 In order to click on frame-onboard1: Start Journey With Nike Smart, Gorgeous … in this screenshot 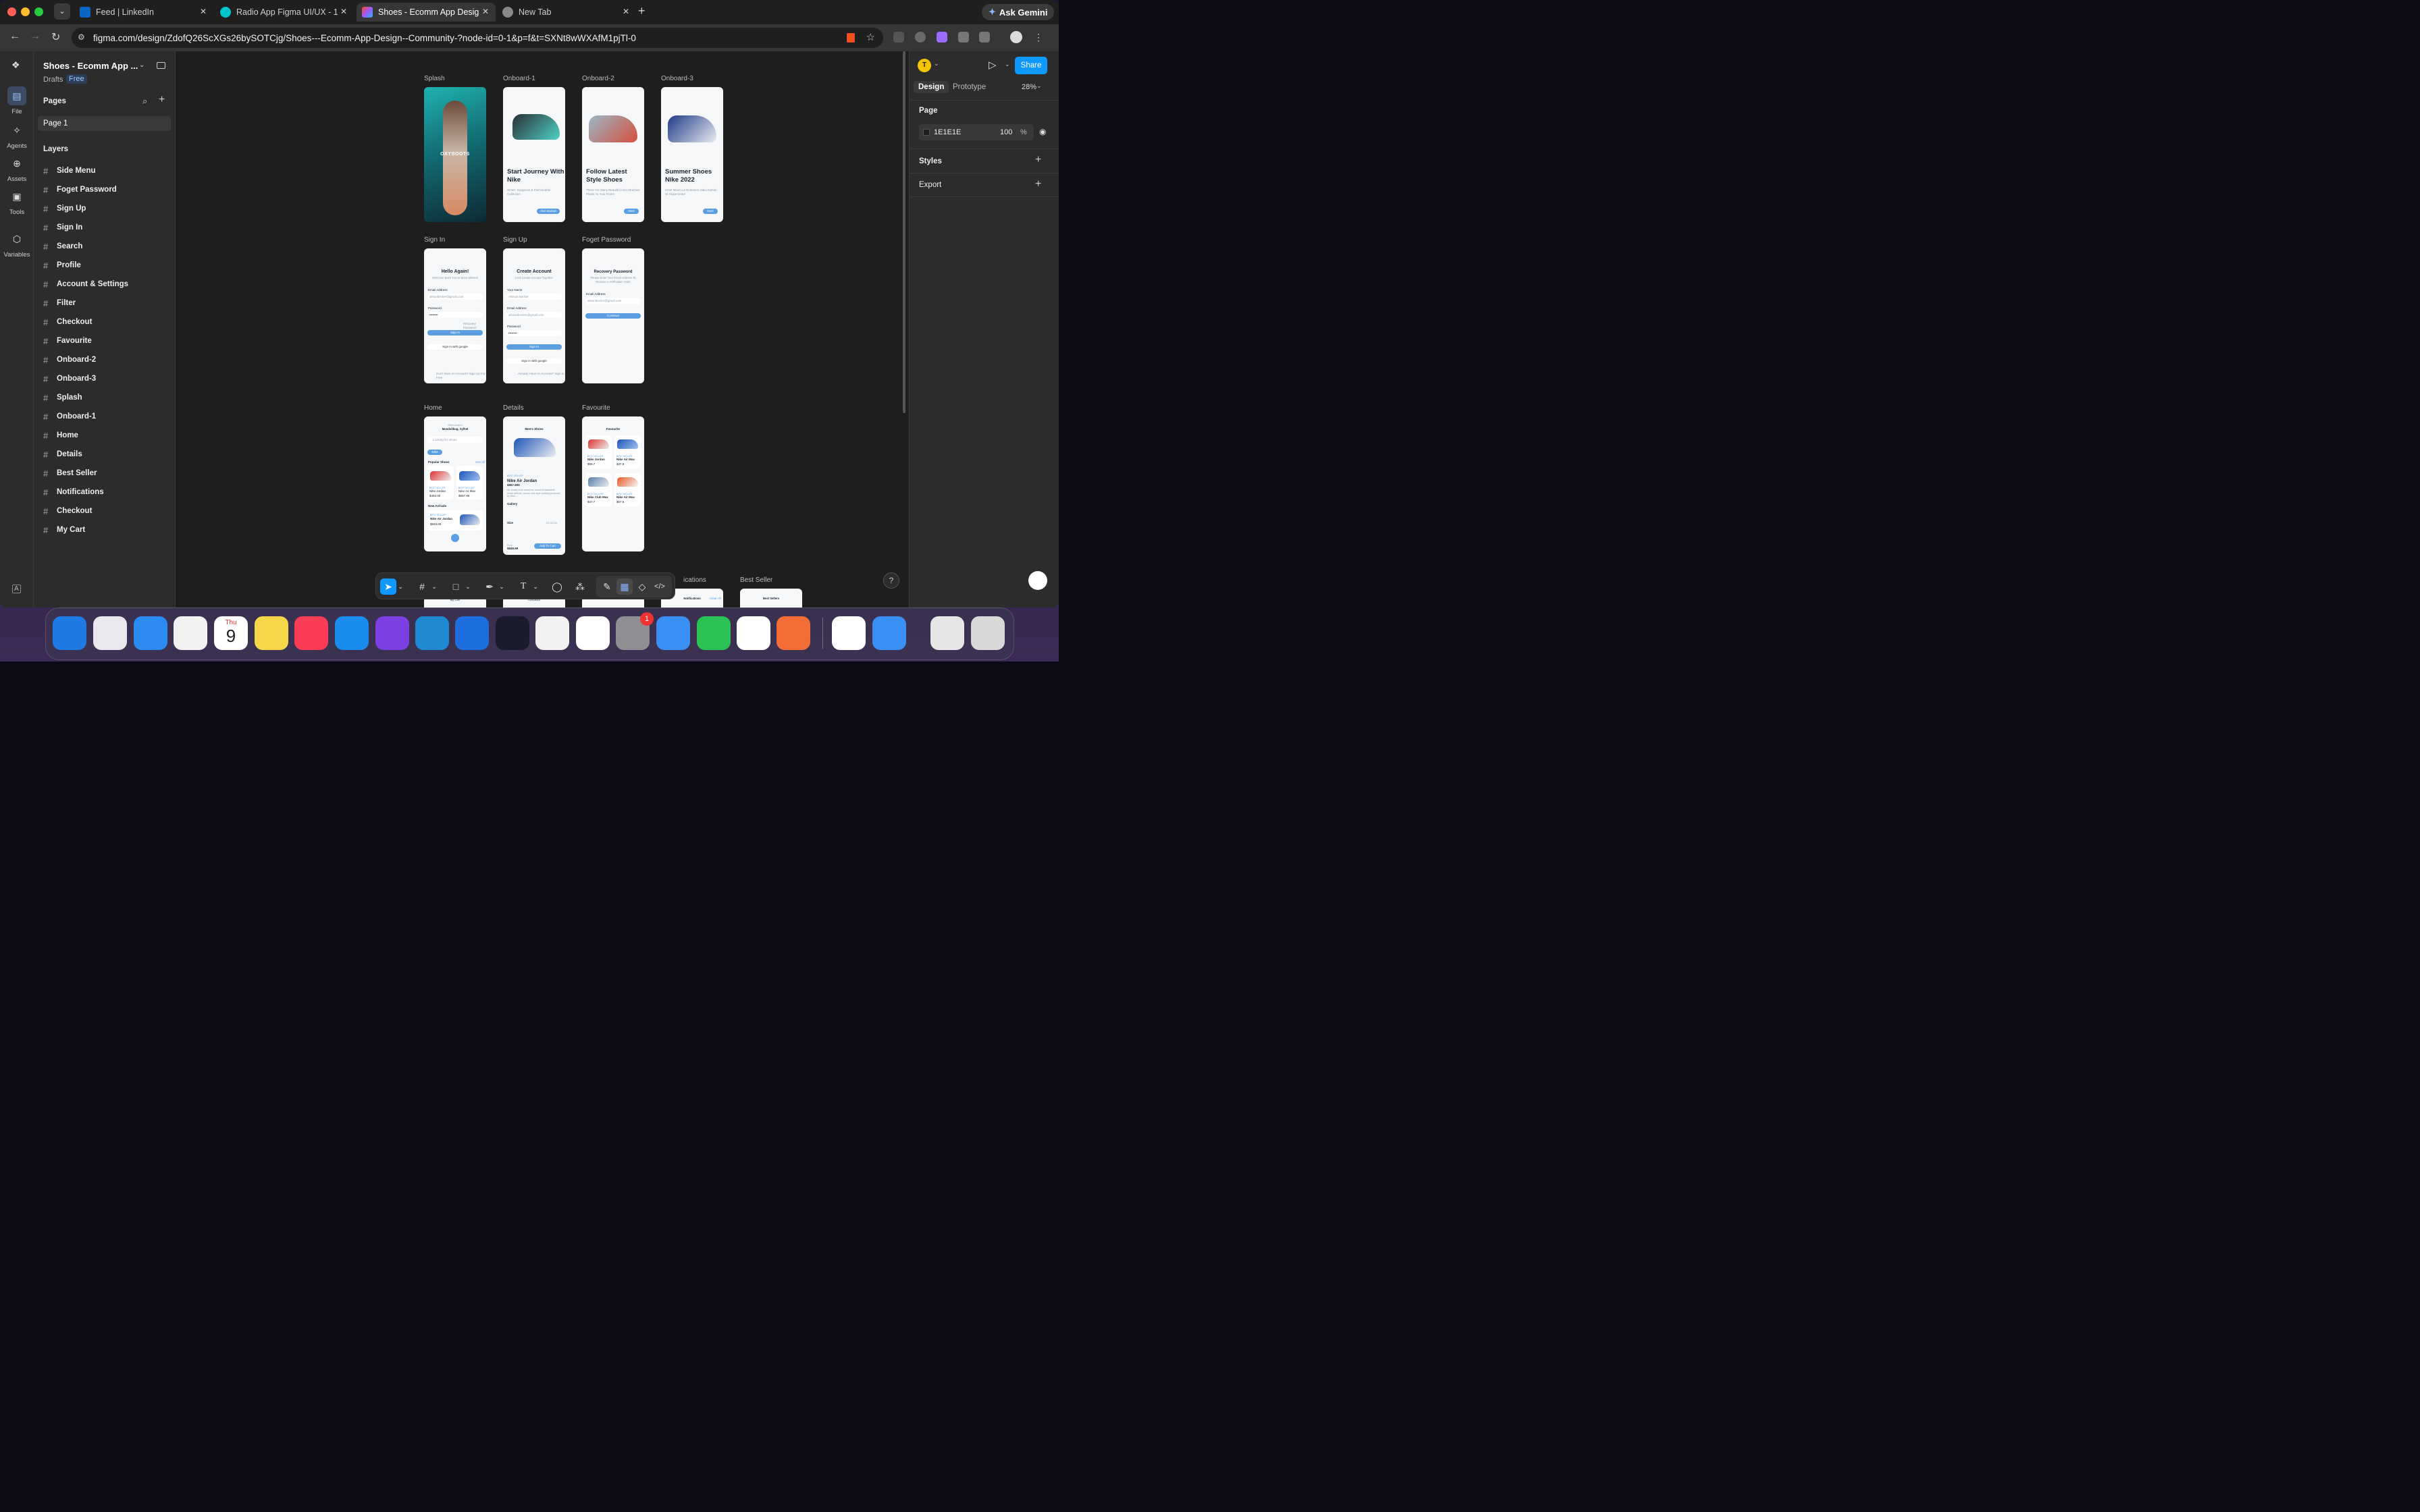, I will do `click(534, 154)`.